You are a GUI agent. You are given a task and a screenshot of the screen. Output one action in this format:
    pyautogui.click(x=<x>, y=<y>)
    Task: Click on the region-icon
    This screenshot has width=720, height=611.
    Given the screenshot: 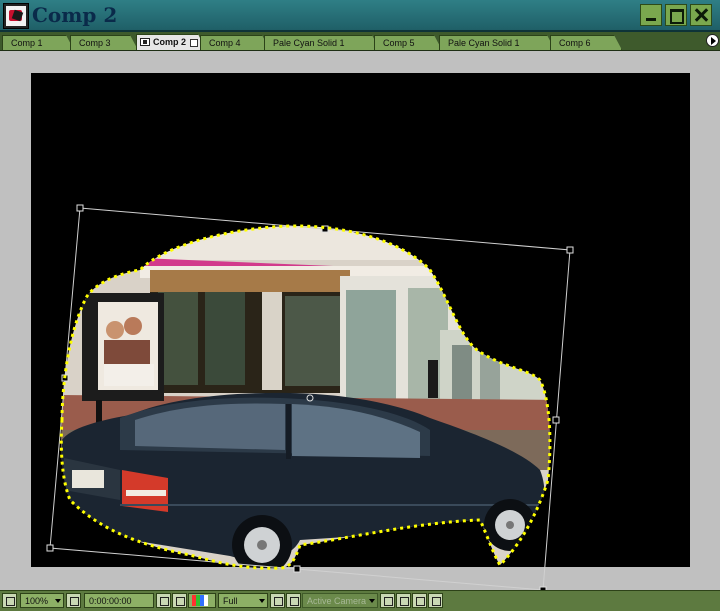 What is the action you would take?
    pyautogui.click(x=277, y=600)
    